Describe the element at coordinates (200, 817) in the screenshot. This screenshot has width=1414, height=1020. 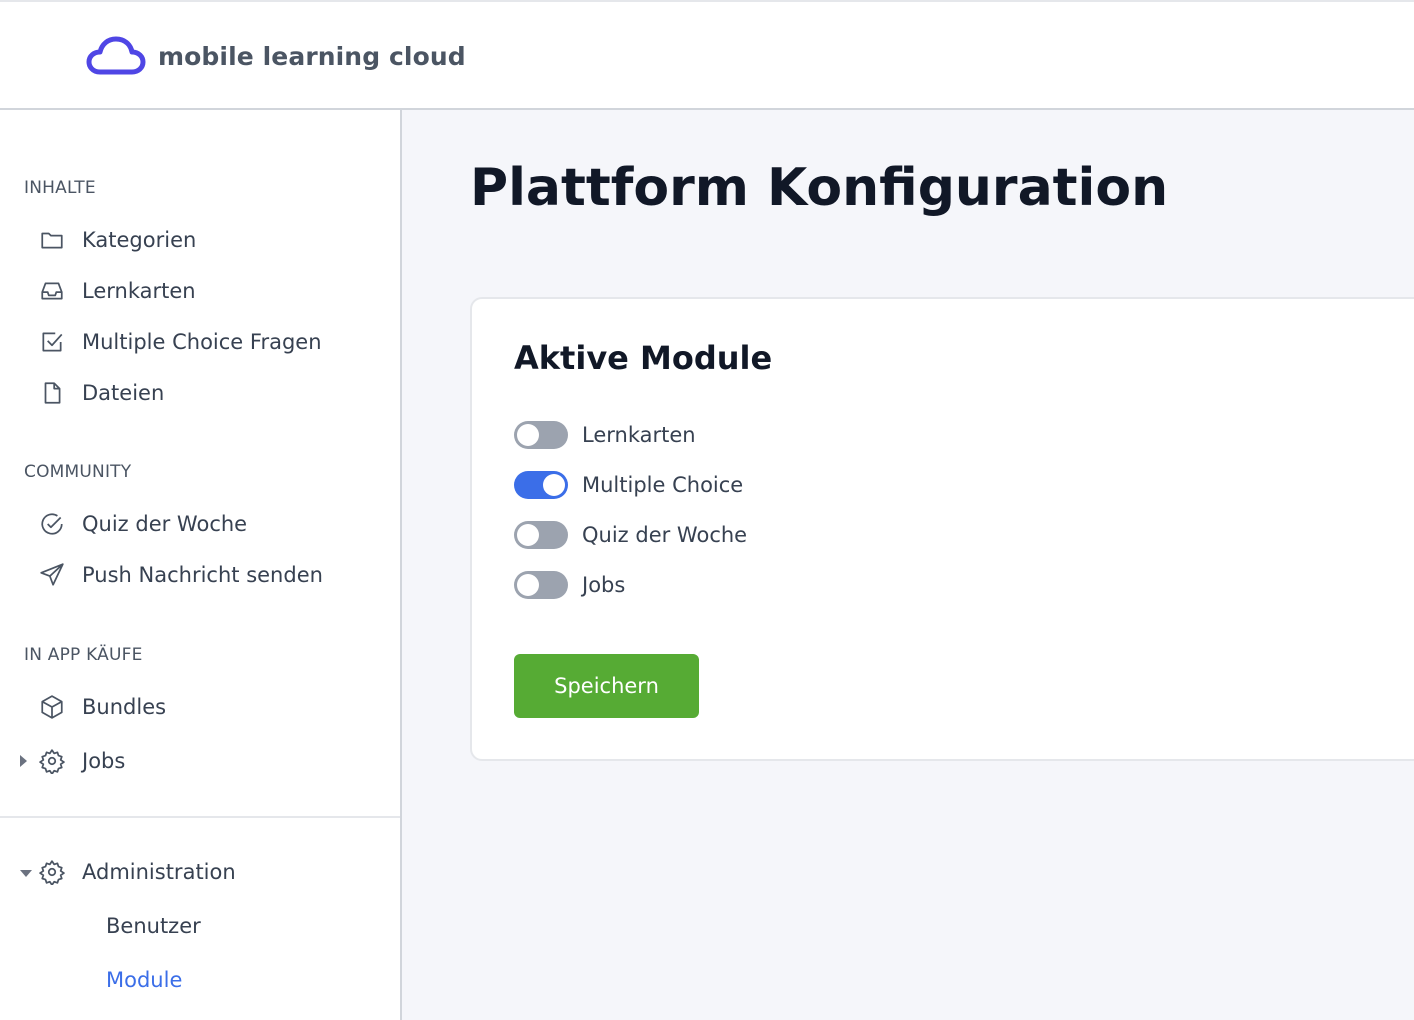
I see `sidebar-divider` at that location.